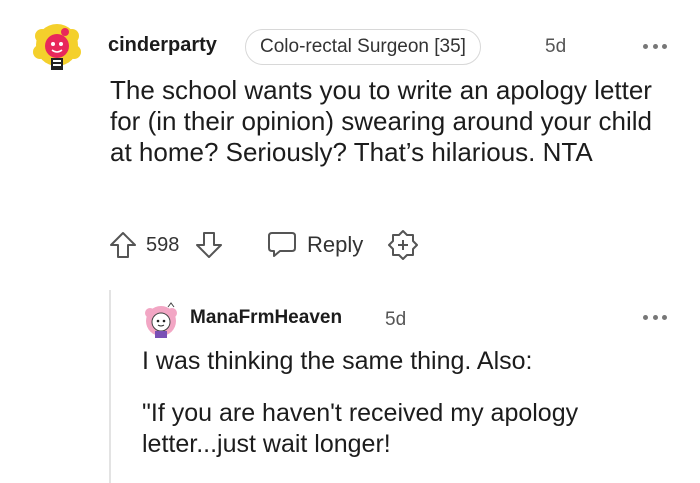 The image size is (700, 483). I want to click on reply-username: ManaFrmHeaven, so click(266, 318).